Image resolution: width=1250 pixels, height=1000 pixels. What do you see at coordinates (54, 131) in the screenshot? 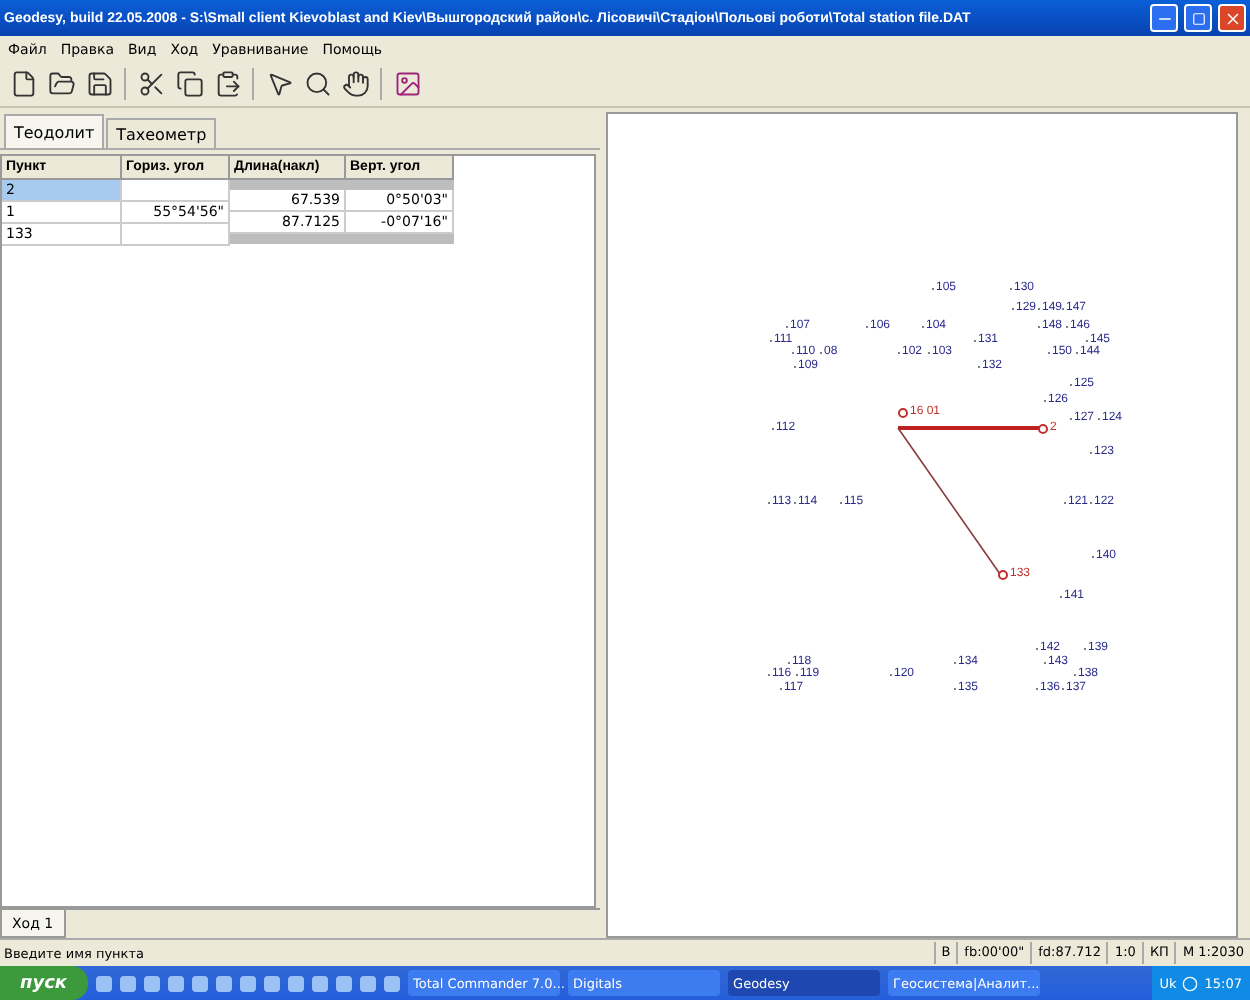
I see `tab: Теодолит` at bounding box center [54, 131].